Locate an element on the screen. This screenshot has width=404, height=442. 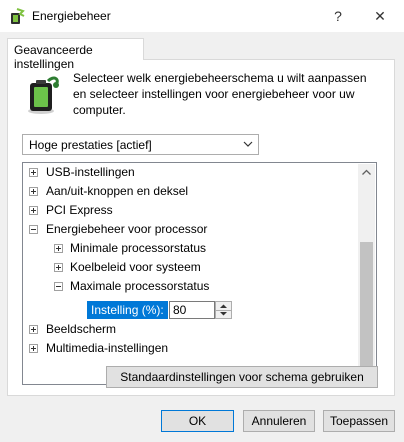
setting-value-input: 80 is located at coordinates (192, 310).